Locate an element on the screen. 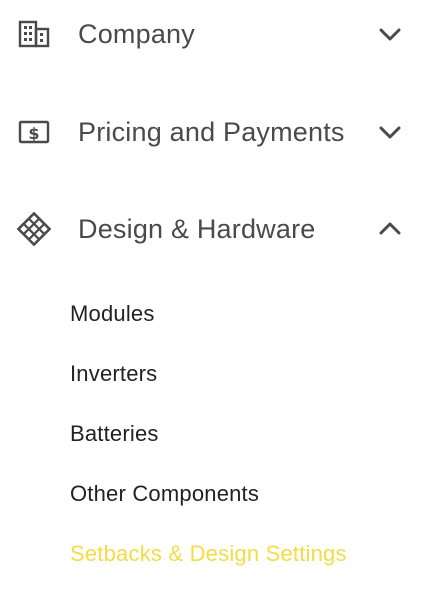 Image resolution: width=424 pixels, height=596 pixels. submenu-item-modules: Modules is located at coordinates (112, 314).